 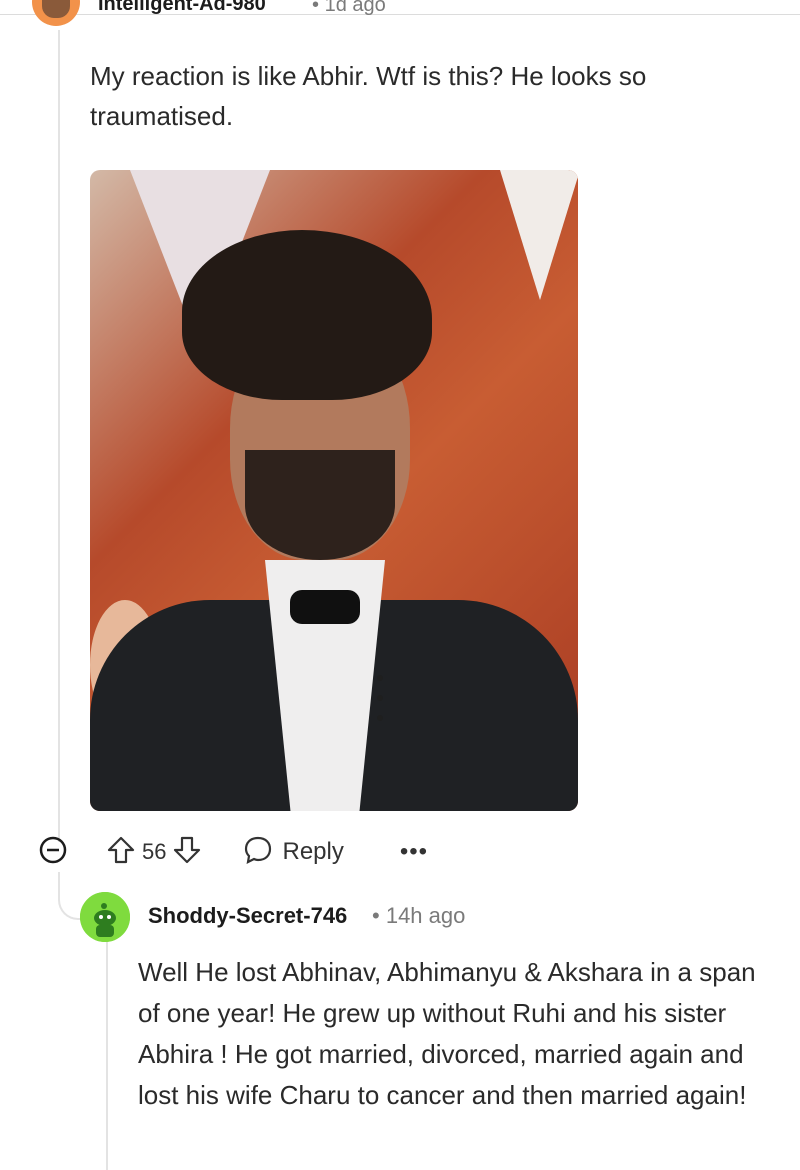 What do you see at coordinates (154, 851) in the screenshot?
I see `vote-count: 56` at bounding box center [154, 851].